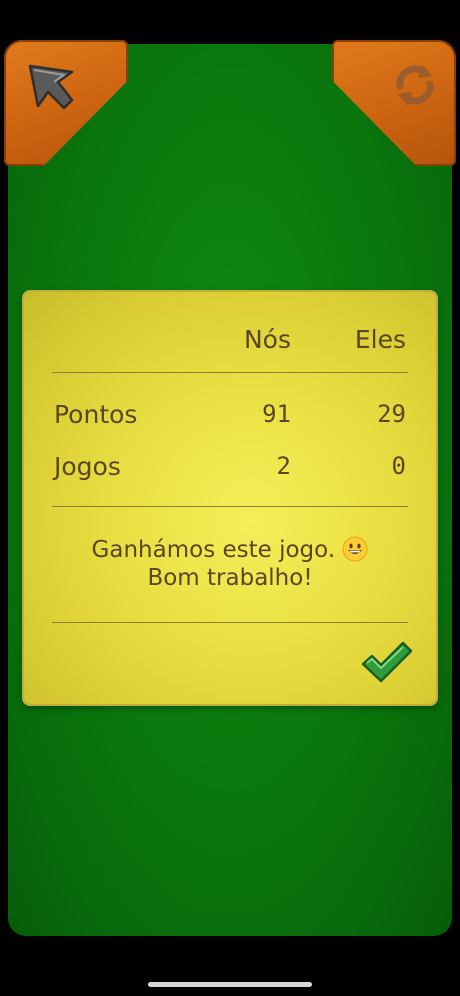 The image size is (460, 996). I want to click on games-them: 0, so click(398, 466).